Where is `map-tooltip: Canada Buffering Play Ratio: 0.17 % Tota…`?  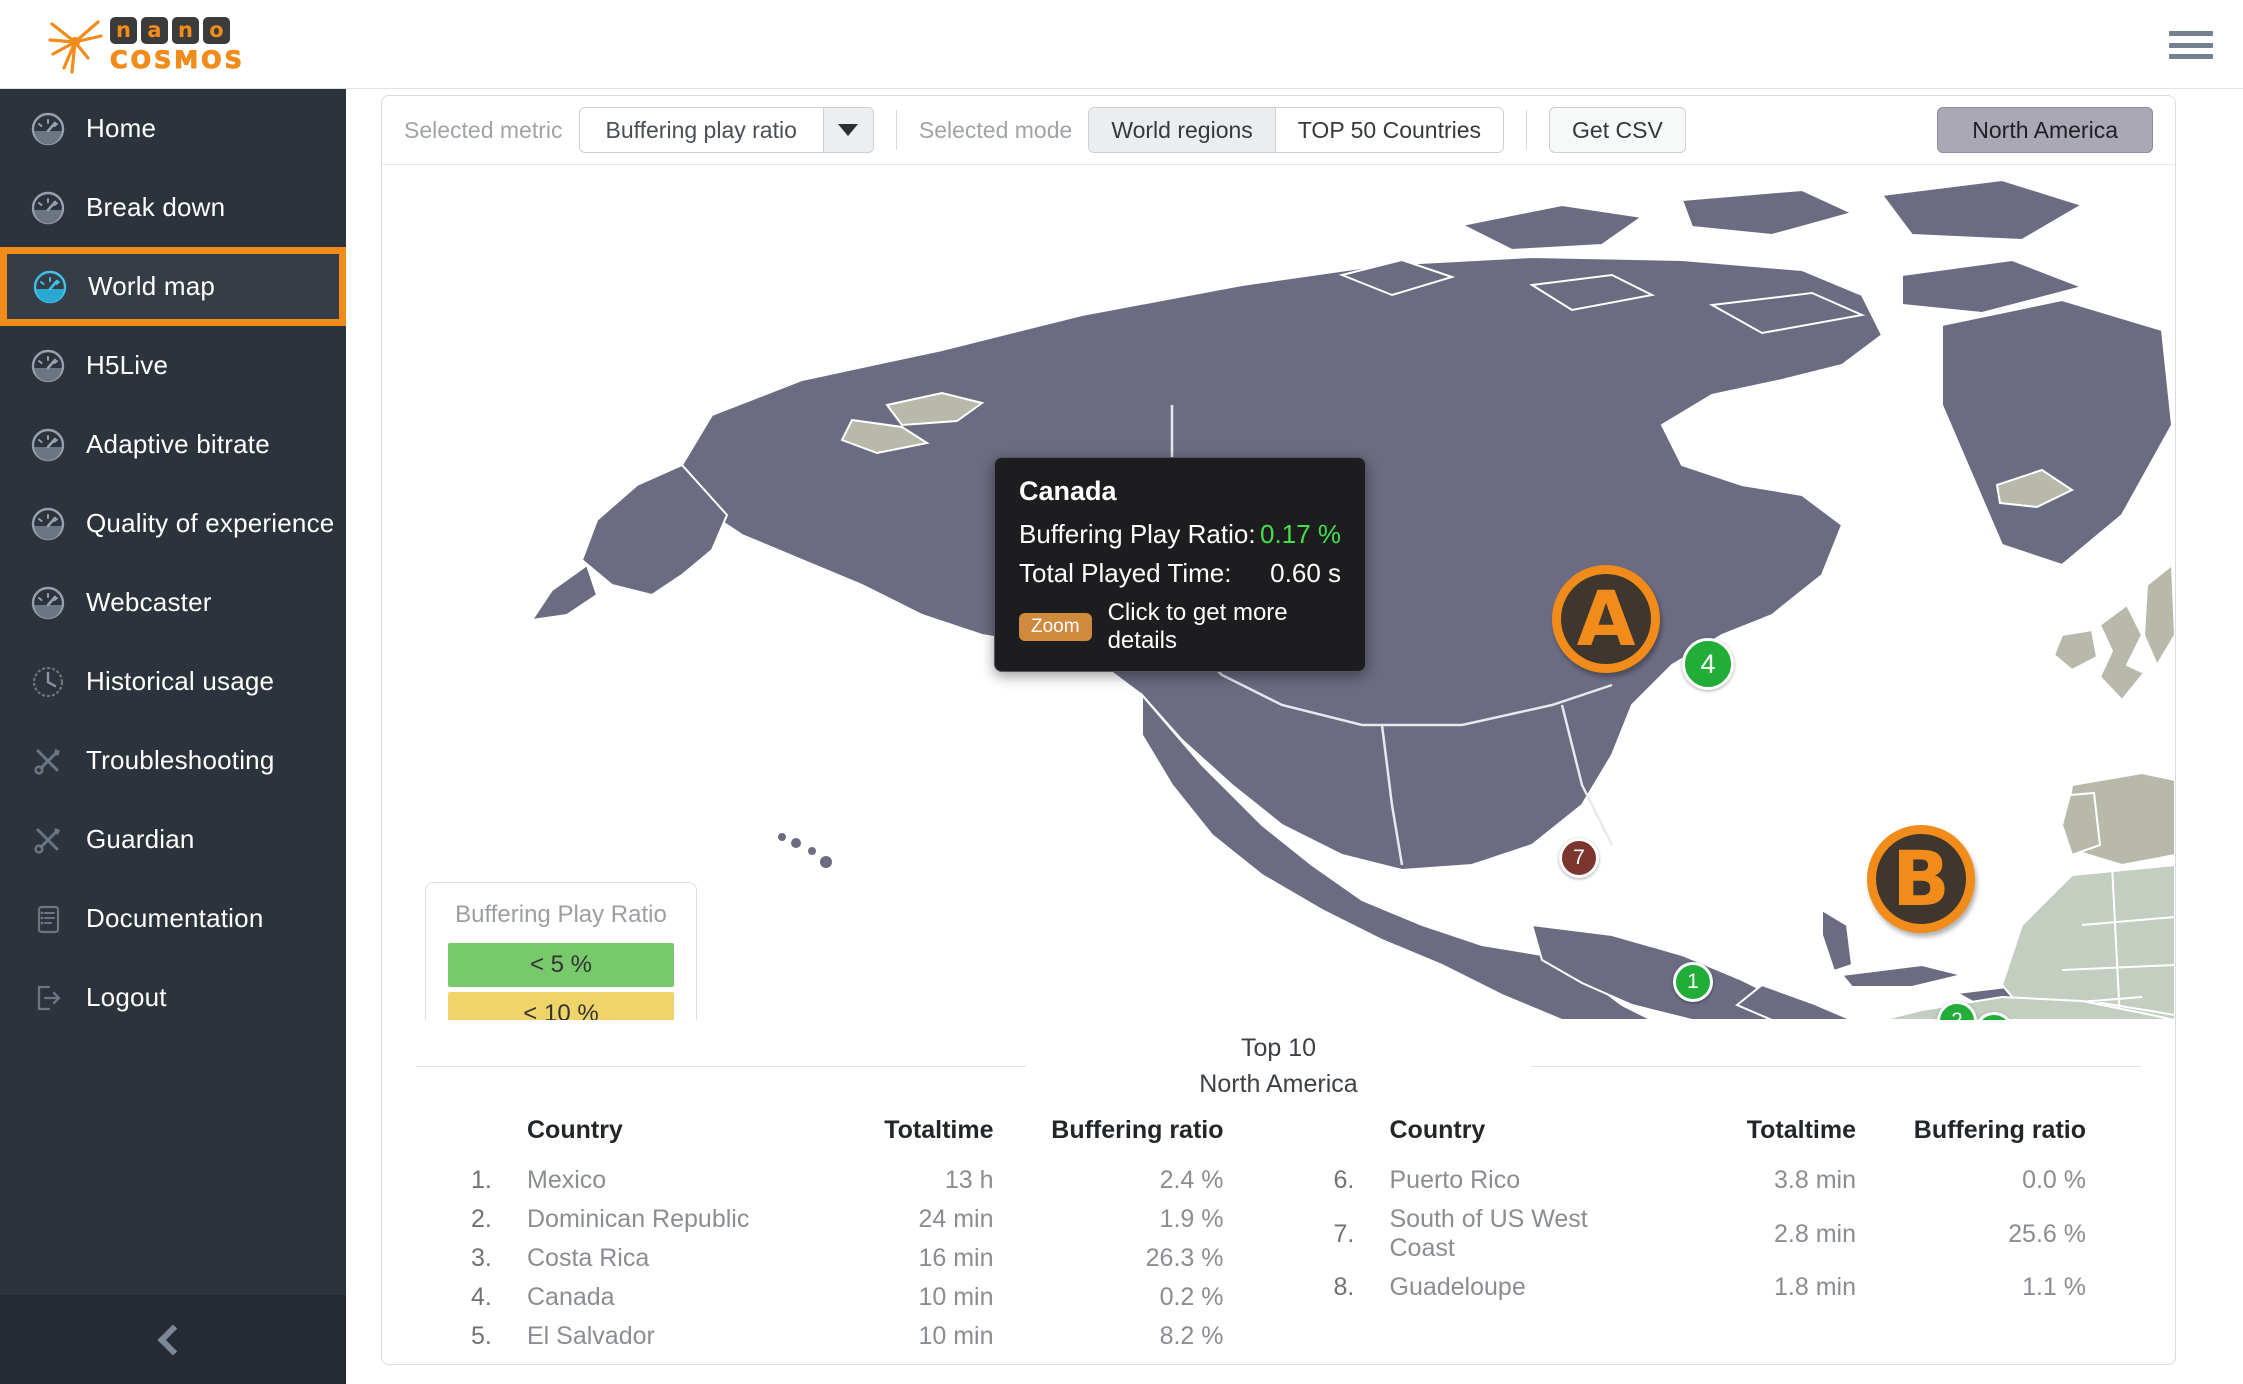 map-tooltip: Canada Buffering Play Ratio: 0.17 % Tota… is located at coordinates (1180, 564).